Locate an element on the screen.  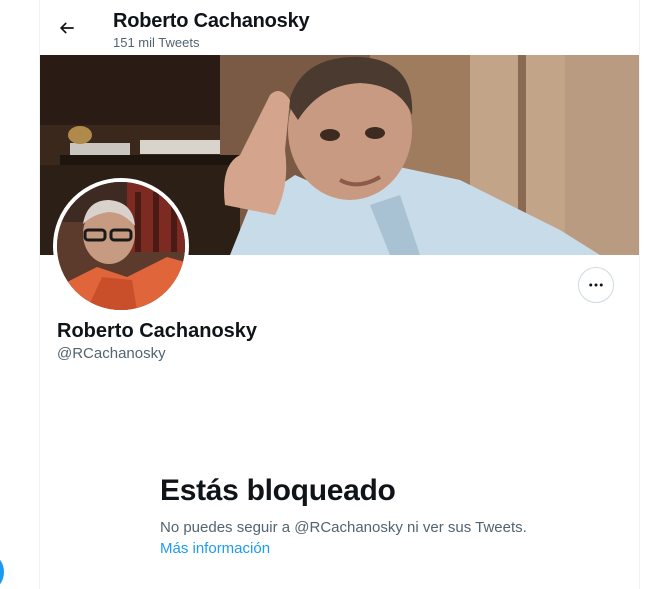
back-button is located at coordinates (67, 28).